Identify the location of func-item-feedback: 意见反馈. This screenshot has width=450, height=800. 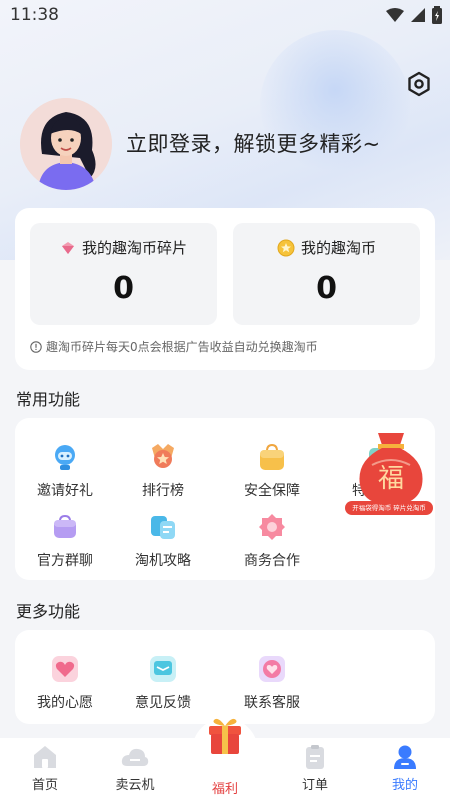
(163, 683).